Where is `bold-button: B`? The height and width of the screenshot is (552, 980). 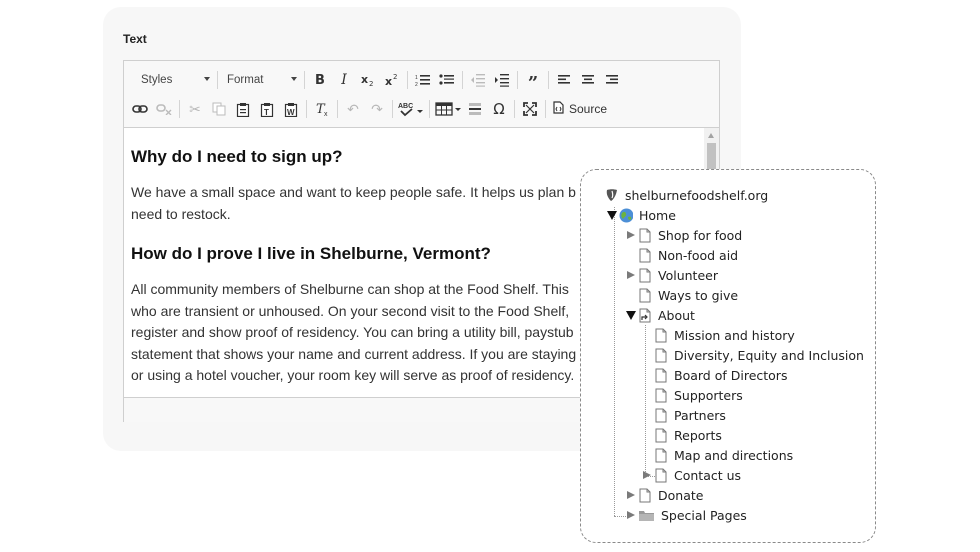 bold-button: B is located at coordinates (320, 80).